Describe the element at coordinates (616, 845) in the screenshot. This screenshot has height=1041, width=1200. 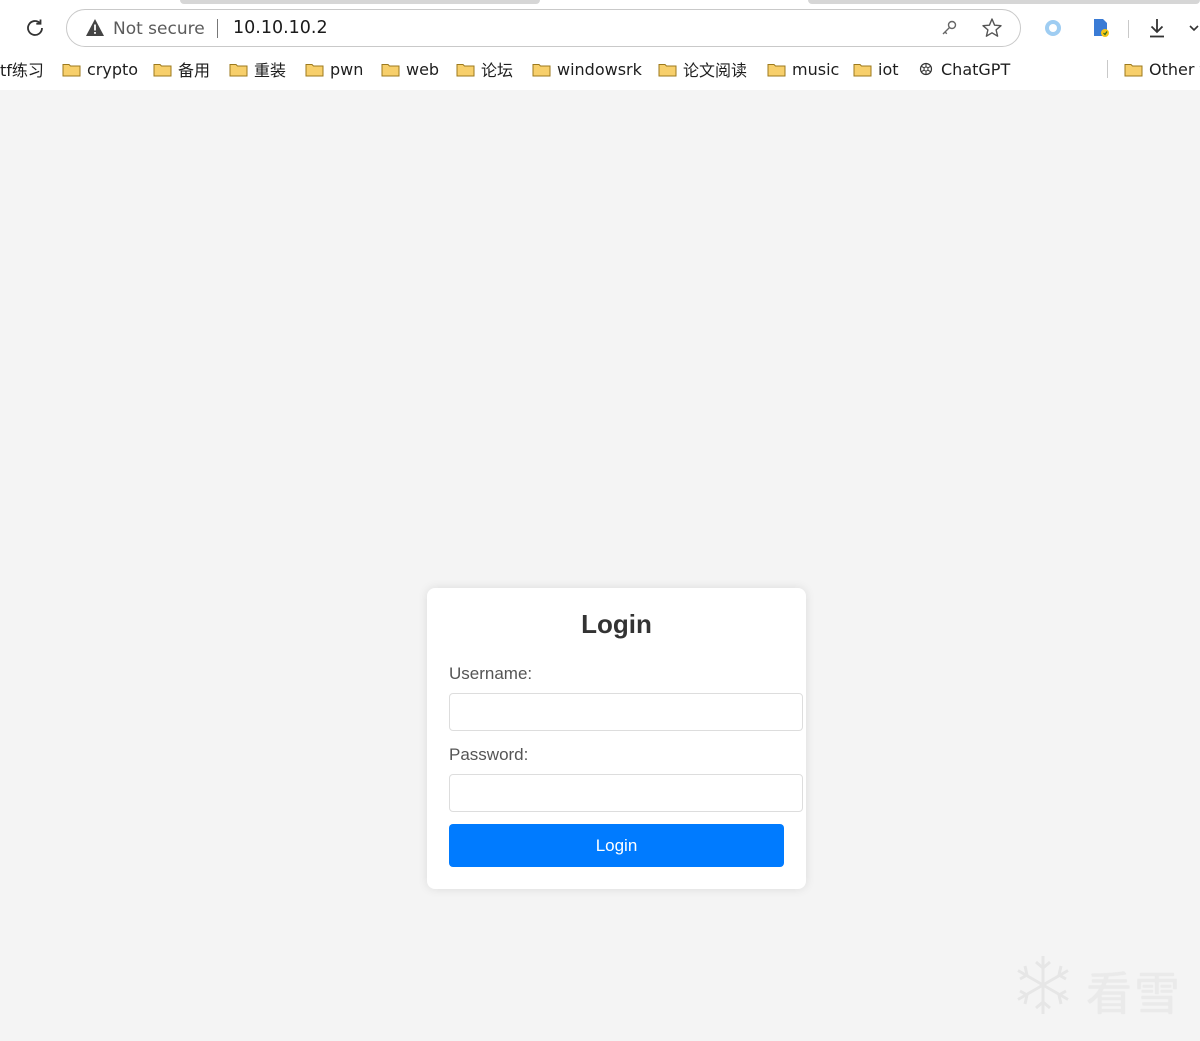
I see `login-button: Login` at that location.